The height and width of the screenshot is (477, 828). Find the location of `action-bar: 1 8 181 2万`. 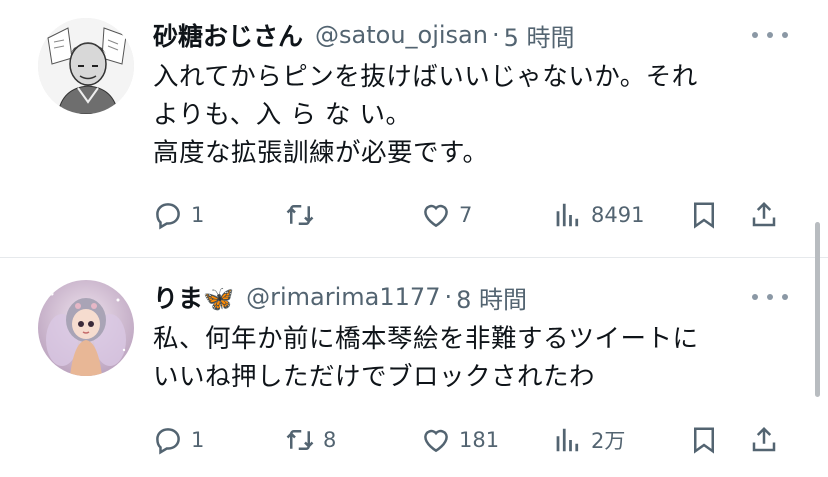

action-bar: 1 8 181 2万 is located at coordinates (473, 440).